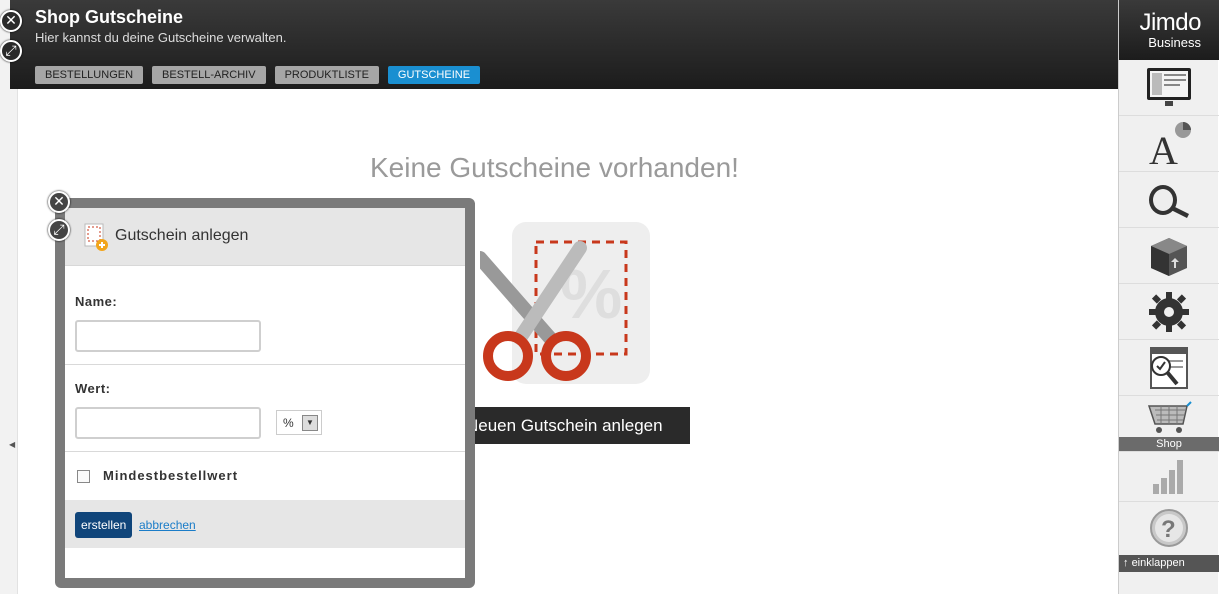 The image size is (1220, 594). I want to click on sidebar-item-seo, so click(1169, 368).